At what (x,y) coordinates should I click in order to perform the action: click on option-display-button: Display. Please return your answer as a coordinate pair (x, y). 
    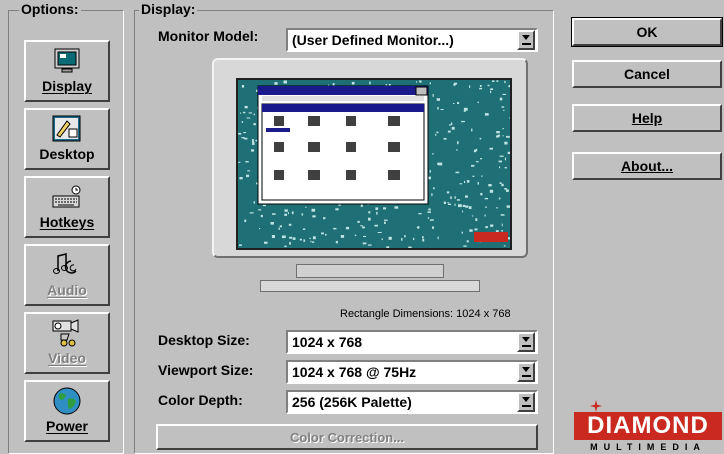
    Looking at the image, I should click on (67, 71).